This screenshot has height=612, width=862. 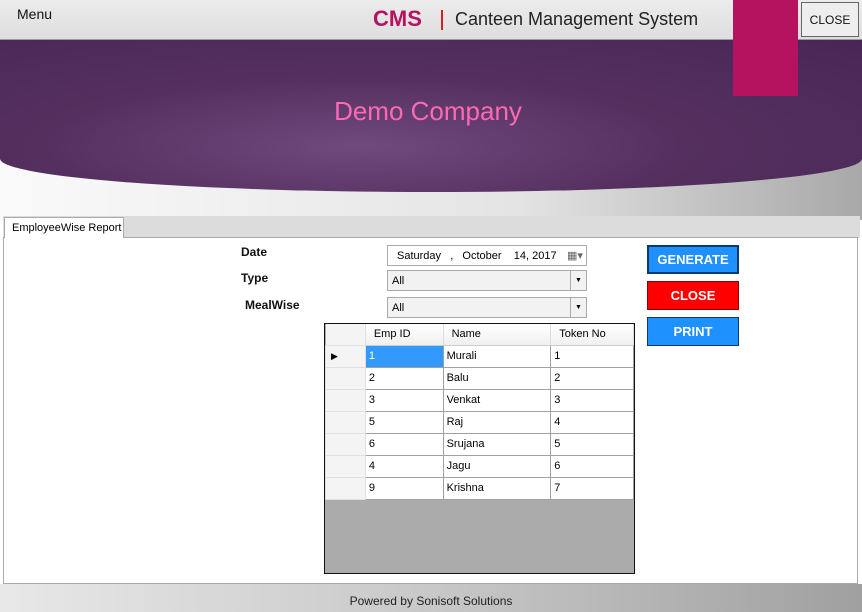 I want to click on mealwise-label: MealWise, so click(x=272, y=305).